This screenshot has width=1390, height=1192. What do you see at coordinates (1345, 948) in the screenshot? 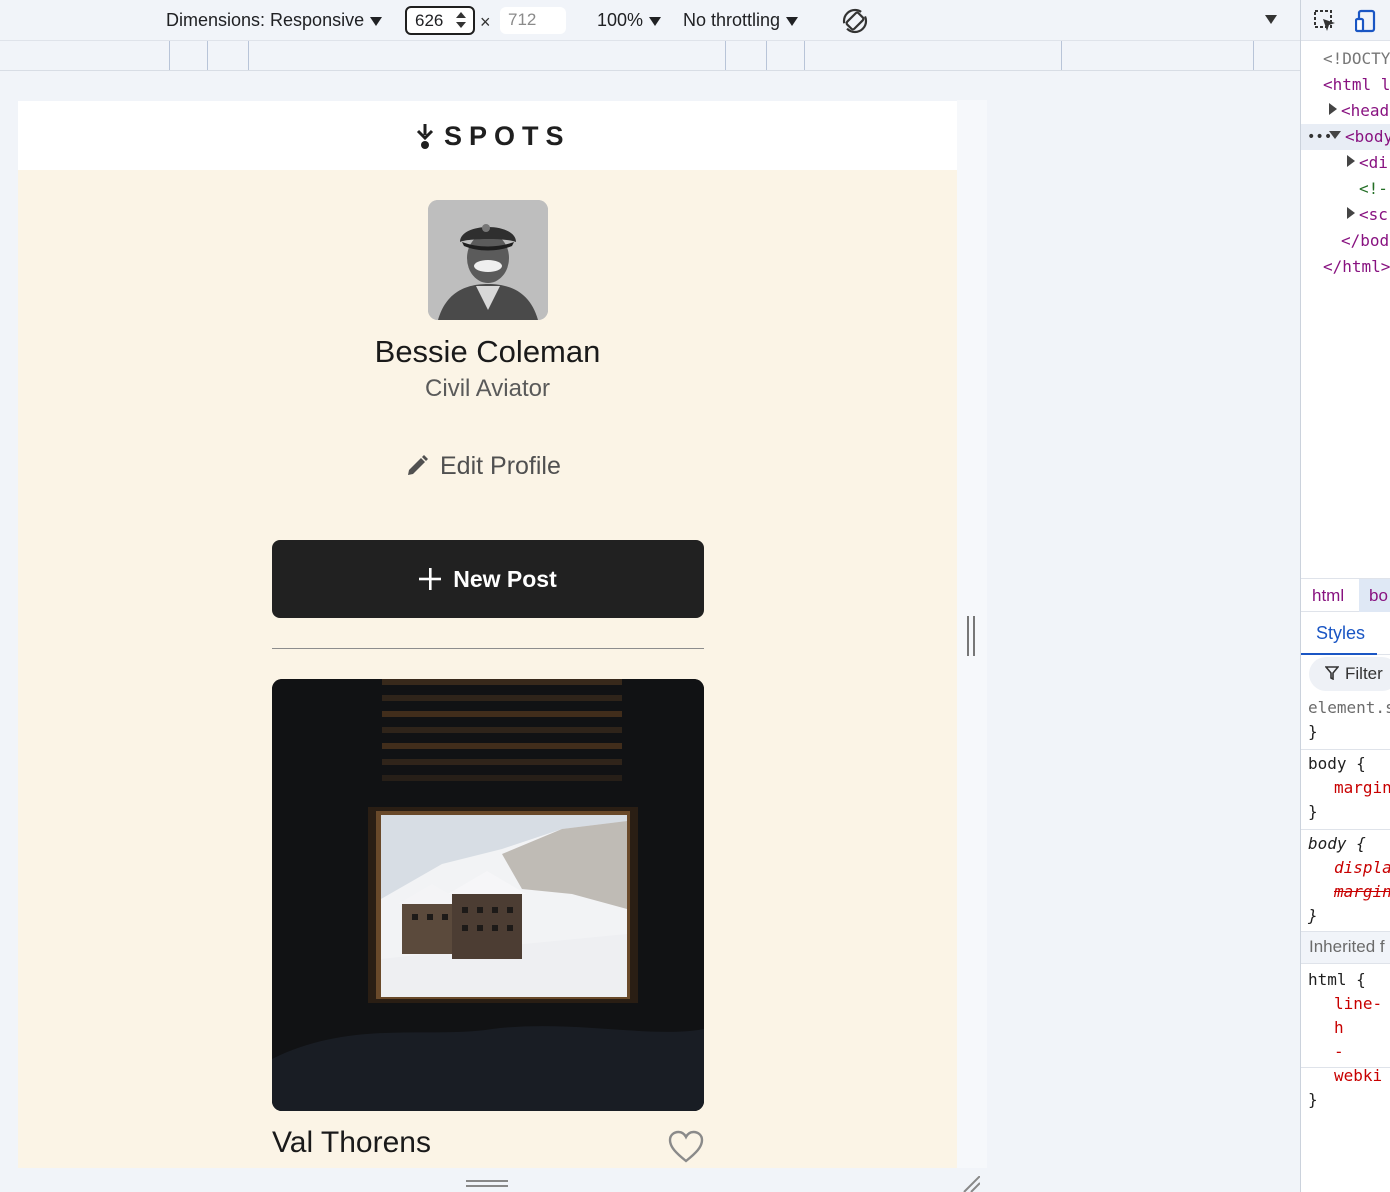
I see `inherited-section-header: Inherited f` at bounding box center [1345, 948].